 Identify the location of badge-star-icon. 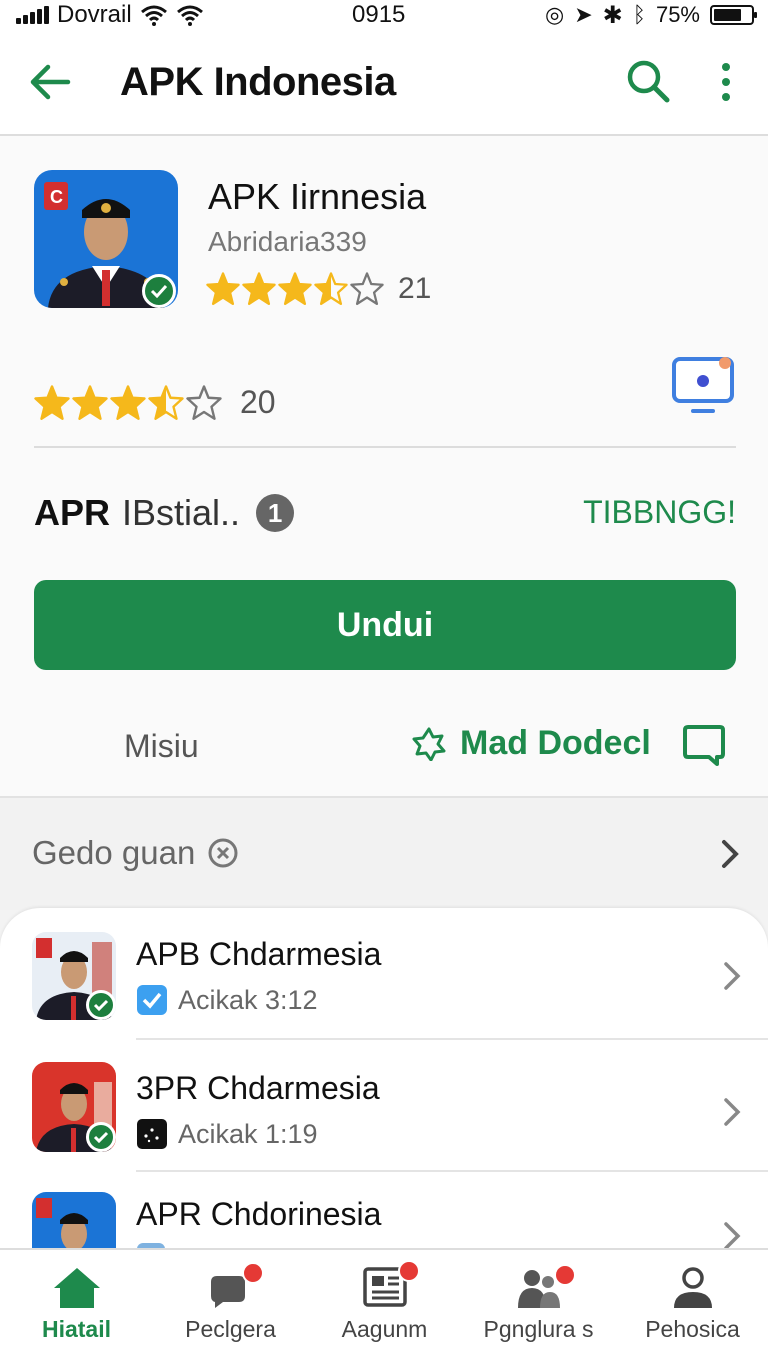
(429, 744).